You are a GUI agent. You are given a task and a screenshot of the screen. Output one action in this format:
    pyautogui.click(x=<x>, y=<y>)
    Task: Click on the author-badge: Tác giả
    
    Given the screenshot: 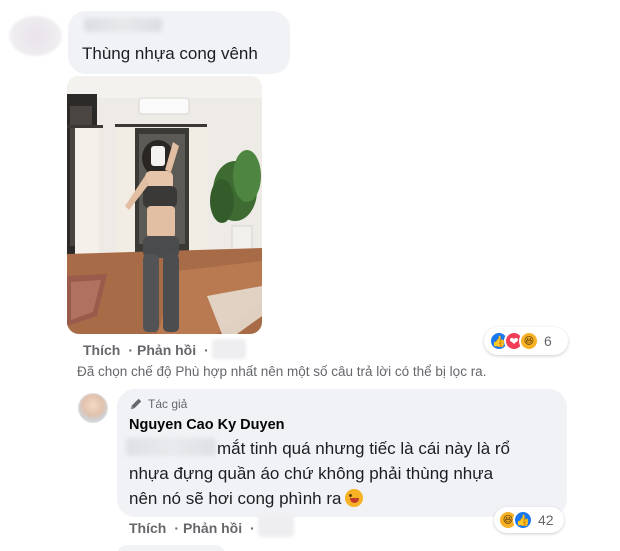 What is the action you would take?
    pyautogui.click(x=158, y=404)
    